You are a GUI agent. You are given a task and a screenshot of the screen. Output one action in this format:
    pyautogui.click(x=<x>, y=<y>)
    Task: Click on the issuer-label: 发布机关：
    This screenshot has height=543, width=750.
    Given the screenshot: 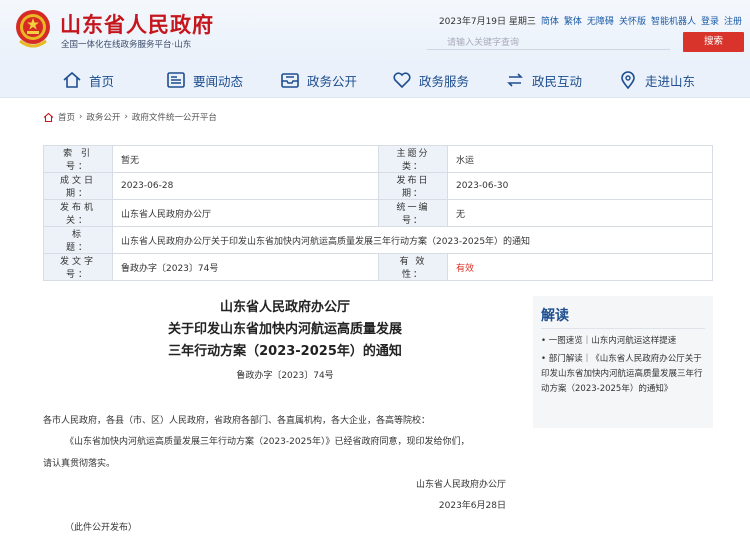 What is the action you would take?
    pyautogui.click(x=78, y=213)
    